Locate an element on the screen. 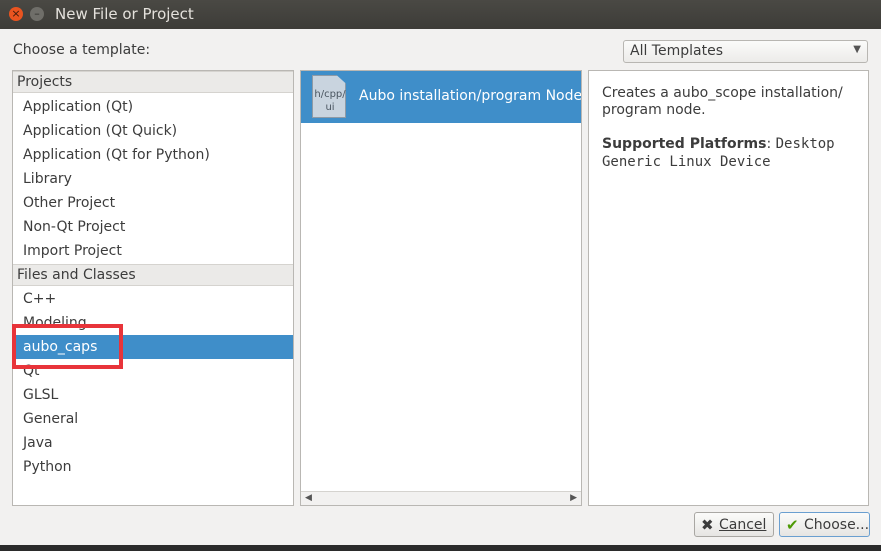  file-icon-text-line-1: h/cpp/ is located at coordinates (330, 94).